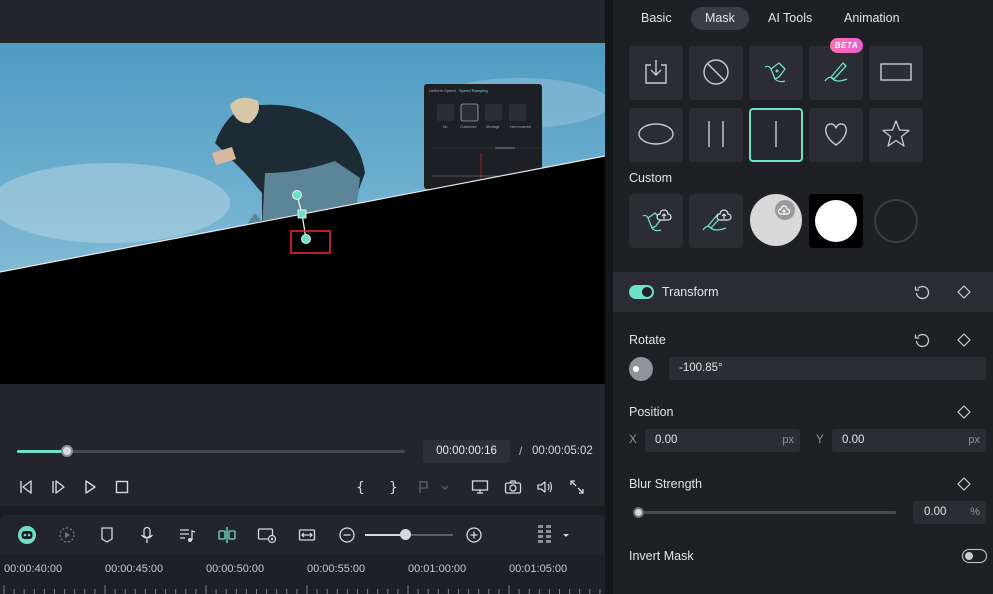  What do you see at coordinates (764, 512) in the screenshot?
I see `blur-strength-slider` at bounding box center [764, 512].